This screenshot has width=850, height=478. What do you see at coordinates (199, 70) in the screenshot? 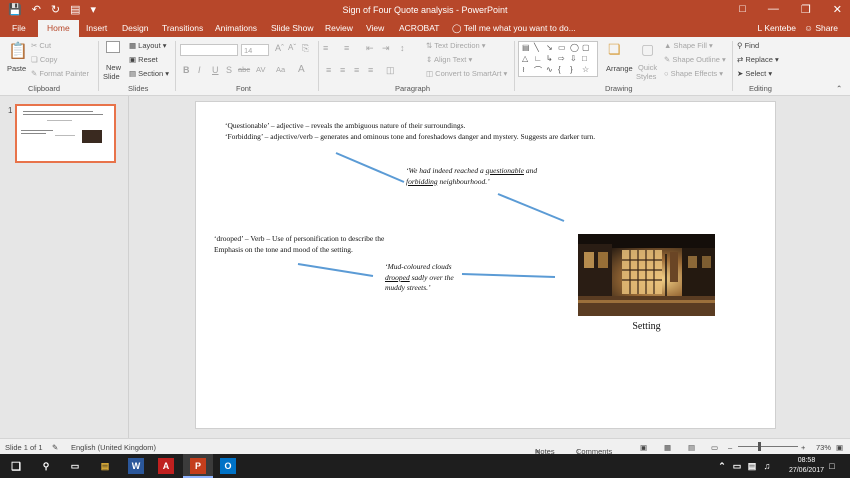
I see `italic-button: I` at bounding box center [199, 70].